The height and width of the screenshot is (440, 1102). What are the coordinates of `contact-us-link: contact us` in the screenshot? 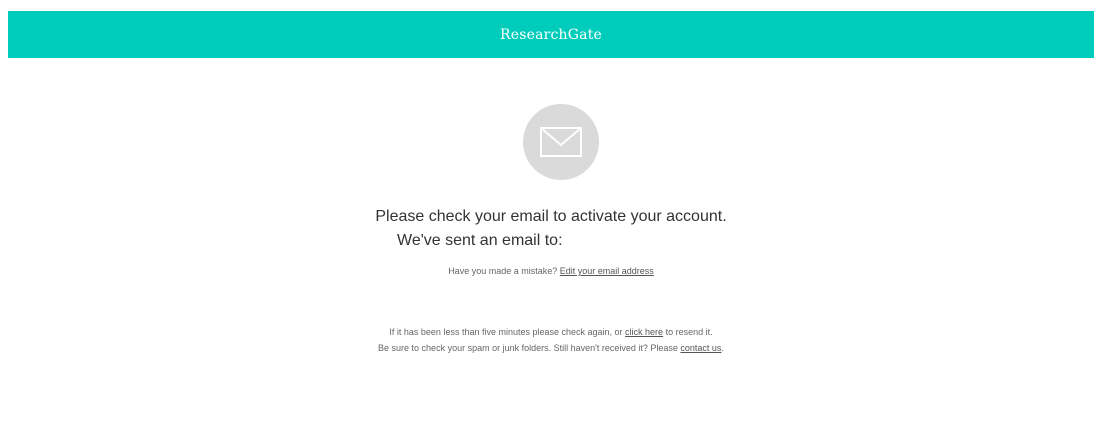 It's located at (700, 348).